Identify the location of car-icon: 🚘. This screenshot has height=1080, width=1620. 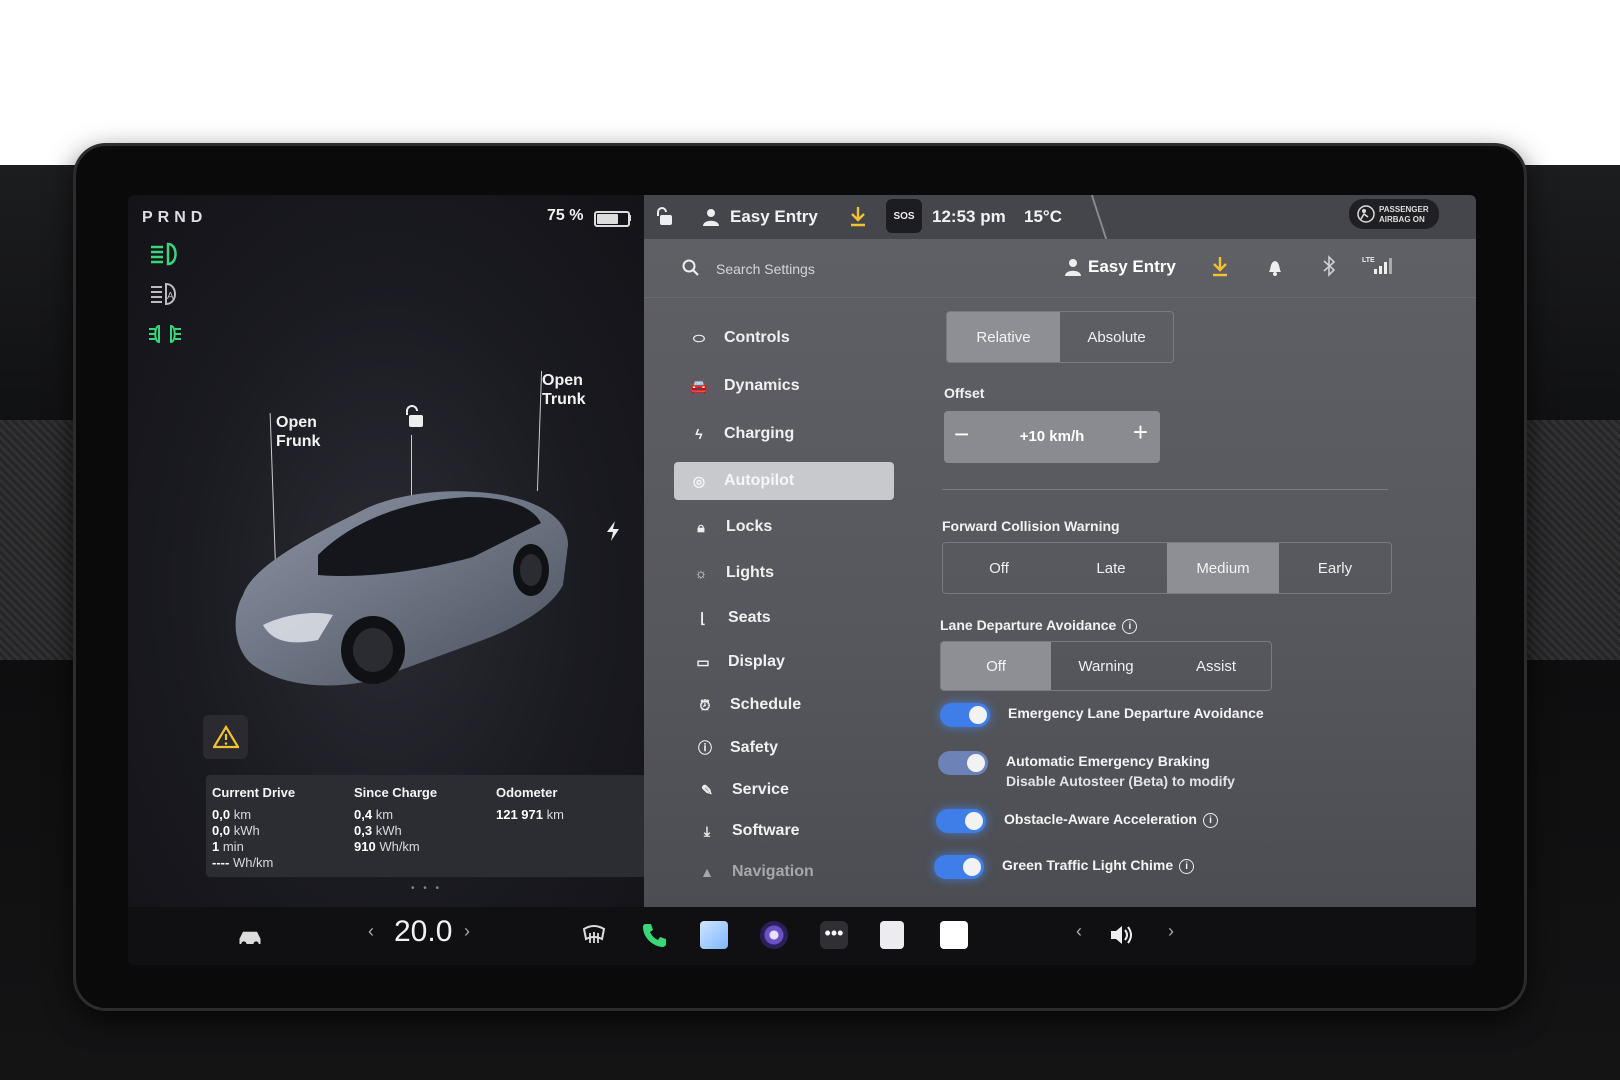
(699, 385).